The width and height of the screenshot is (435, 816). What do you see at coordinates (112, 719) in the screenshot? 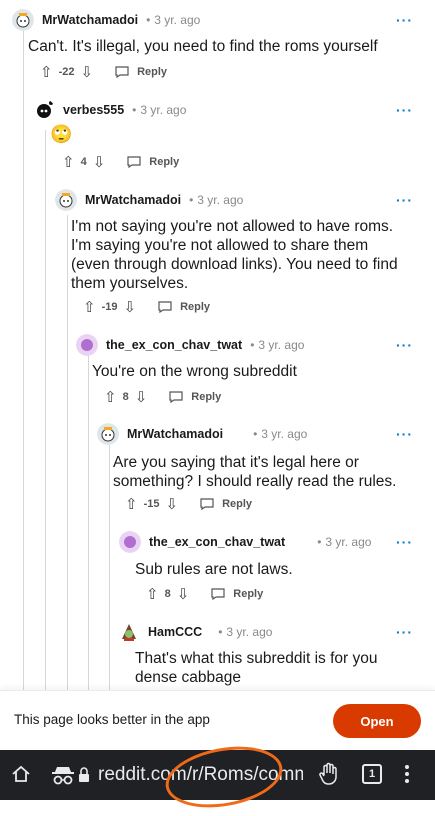
I see `banner-text: This page looks better in the app` at bounding box center [112, 719].